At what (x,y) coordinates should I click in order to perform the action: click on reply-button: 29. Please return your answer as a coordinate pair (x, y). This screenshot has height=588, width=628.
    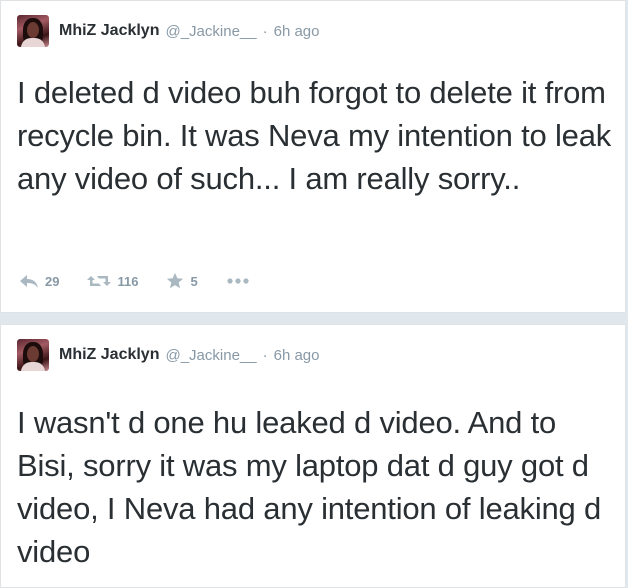
    Looking at the image, I should click on (39, 281).